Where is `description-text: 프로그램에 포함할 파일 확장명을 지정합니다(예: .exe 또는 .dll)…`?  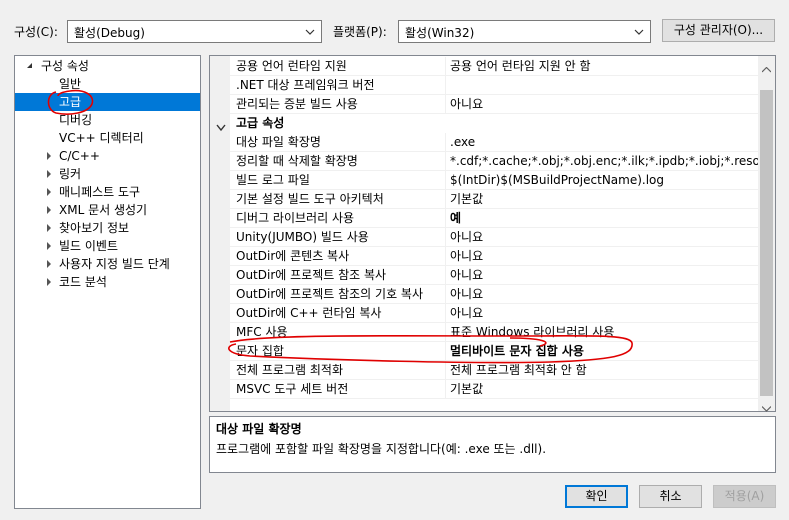
description-text: 프로그램에 포함할 파일 확장명을 지정합니다(예: .exe 또는 .dll)… is located at coordinates (381, 449).